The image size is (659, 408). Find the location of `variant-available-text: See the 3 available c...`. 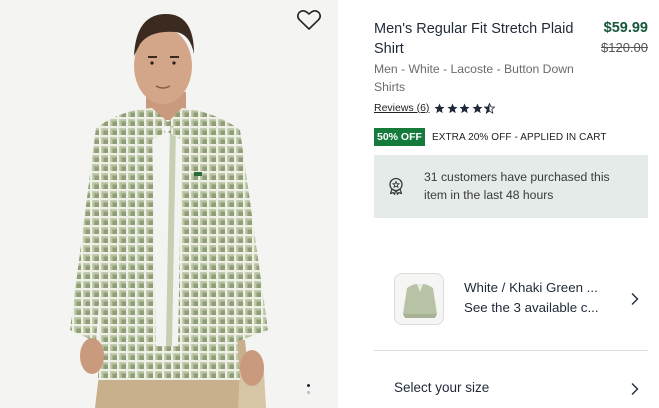

variant-available-text: See the 3 available c... is located at coordinates (531, 307).